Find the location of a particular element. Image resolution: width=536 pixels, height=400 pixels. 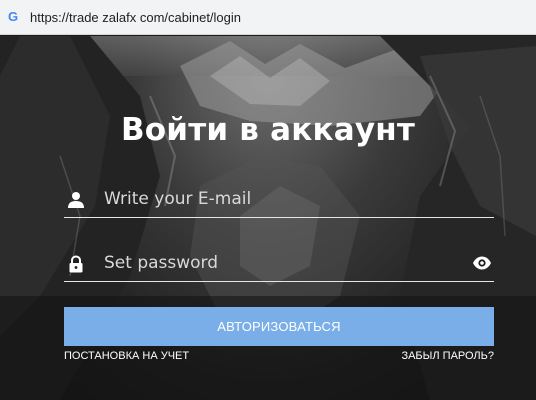

register-link: ПОСТАНОВКА НА УЧЕТ is located at coordinates (126, 356).